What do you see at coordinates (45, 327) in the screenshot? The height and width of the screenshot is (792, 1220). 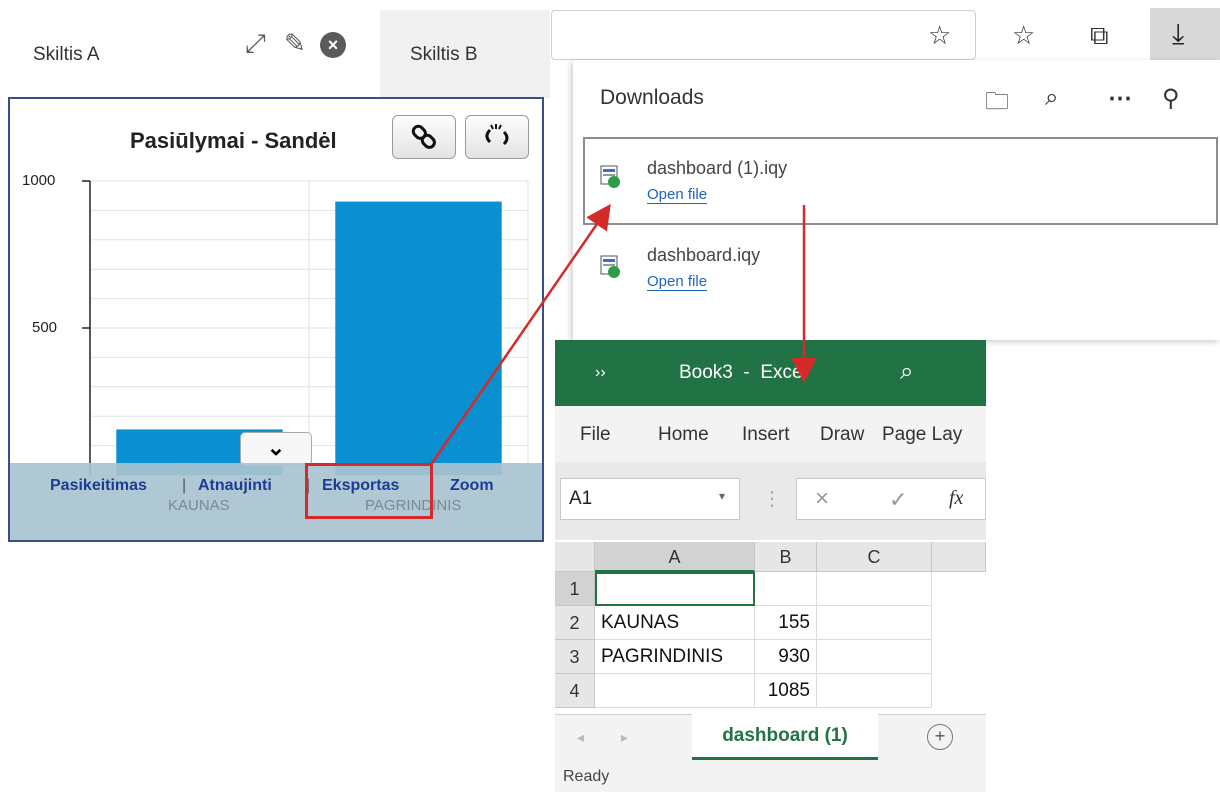 I see `y-tick-500: 500` at bounding box center [45, 327].